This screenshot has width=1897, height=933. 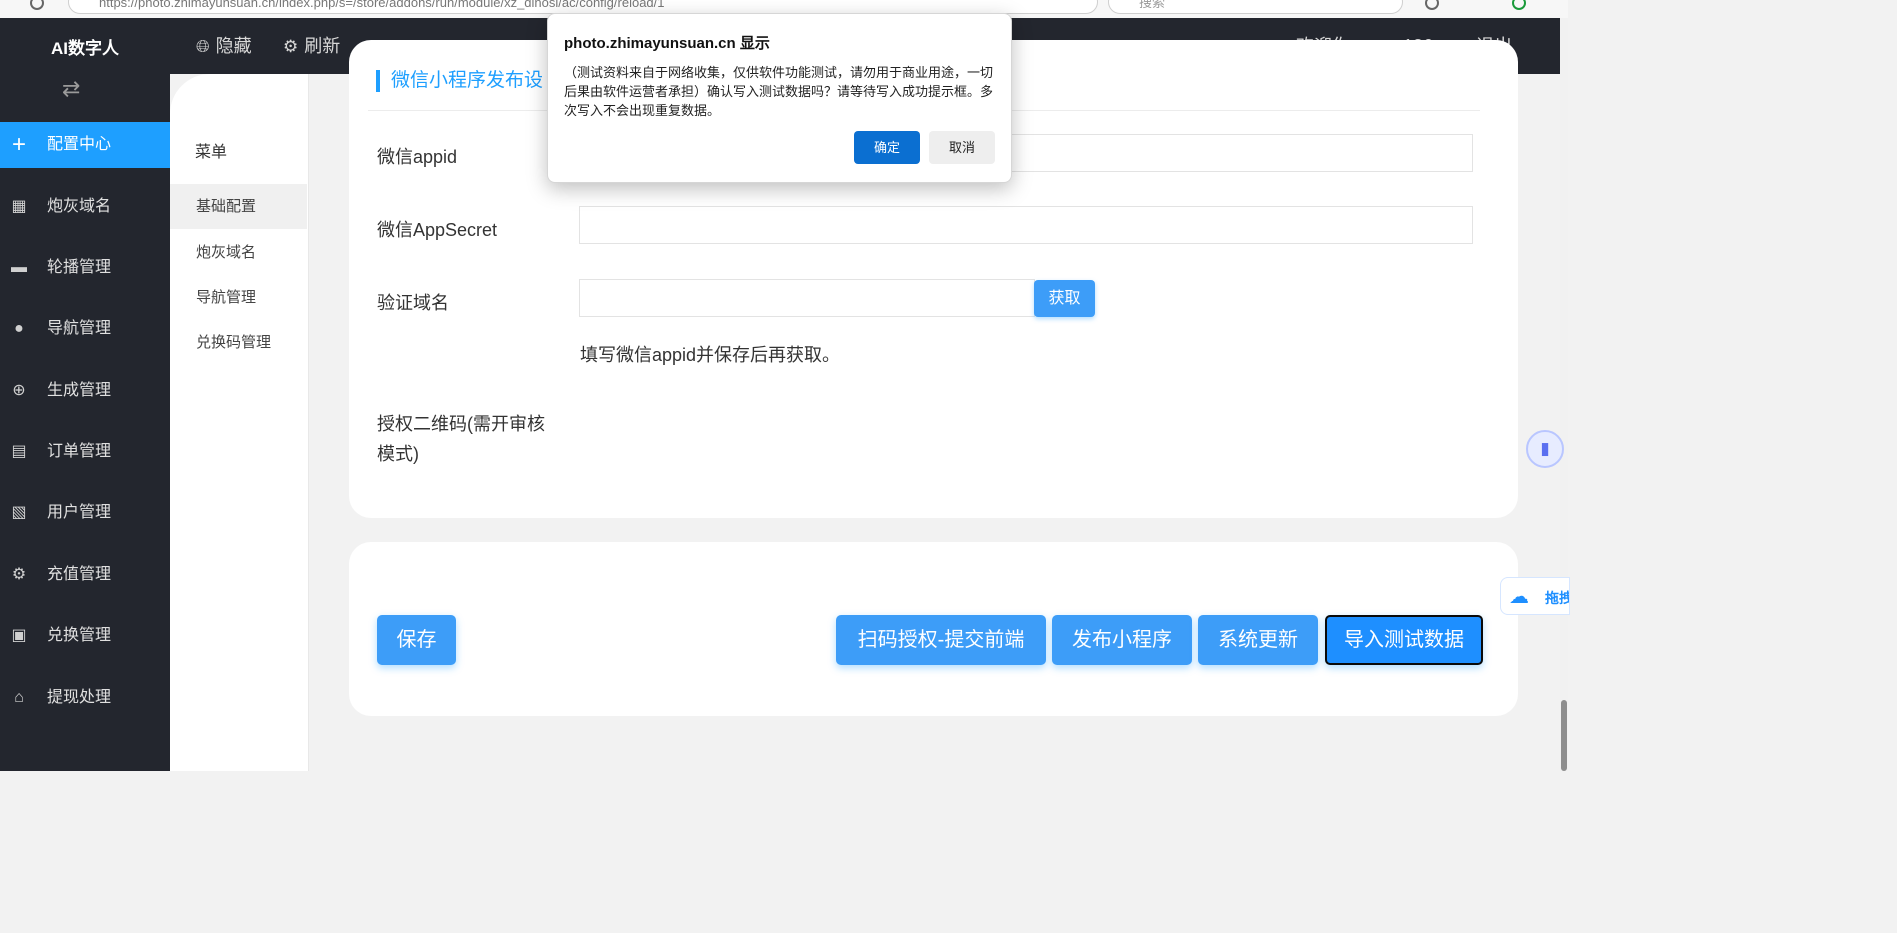 What do you see at coordinates (79, 390) in the screenshot?
I see `sidebar-item-label: 生成管理` at bounding box center [79, 390].